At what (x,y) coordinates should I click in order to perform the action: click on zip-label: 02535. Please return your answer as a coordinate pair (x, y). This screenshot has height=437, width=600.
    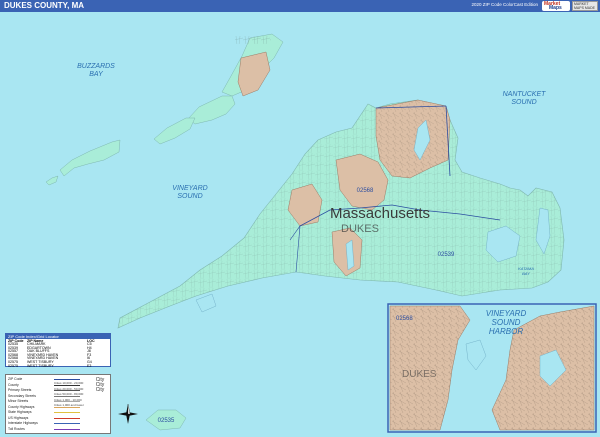
    Looking at the image, I should click on (166, 421).